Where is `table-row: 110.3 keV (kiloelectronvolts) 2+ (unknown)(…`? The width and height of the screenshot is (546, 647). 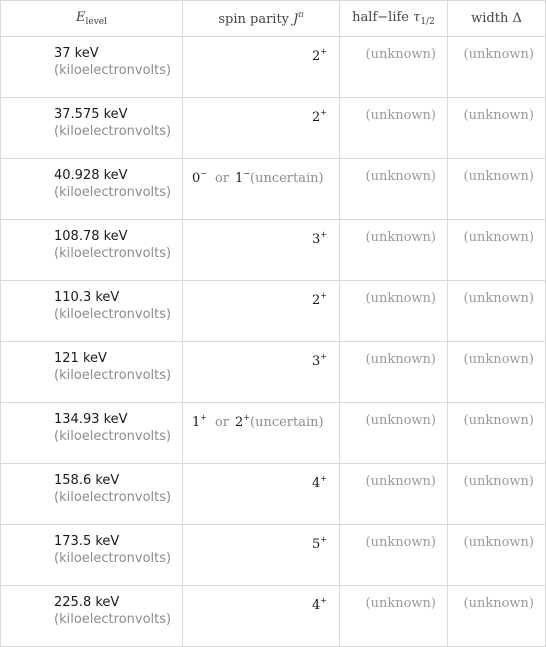
table-row: 110.3 keV (kiloelectronvolts) 2+ (unknown)(… is located at coordinates (273, 311).